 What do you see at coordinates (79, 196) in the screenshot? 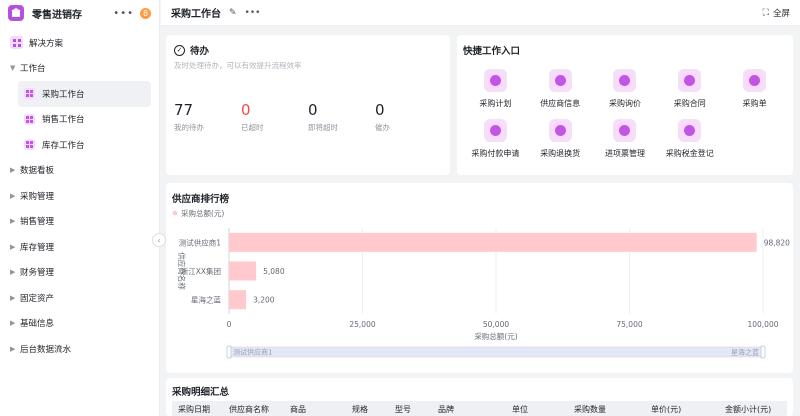
I see `sidebar-group-purchase: ▶ 采购管理` at bounding box center [79, 196].